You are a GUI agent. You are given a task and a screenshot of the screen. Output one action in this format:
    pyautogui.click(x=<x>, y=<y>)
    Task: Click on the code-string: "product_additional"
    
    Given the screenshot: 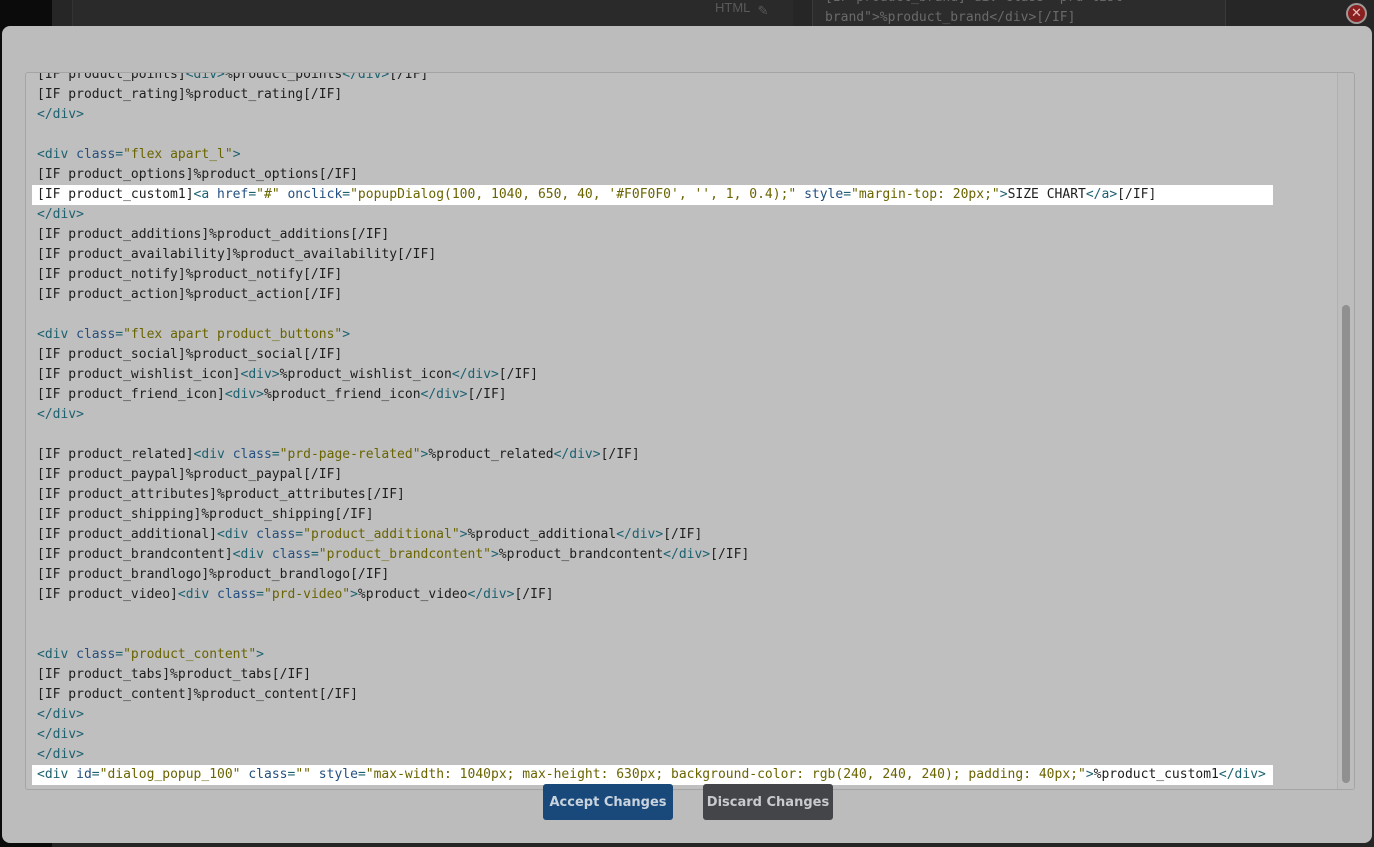 What is the action you would take?
    pyautogui.click(x=381, y=534)
    